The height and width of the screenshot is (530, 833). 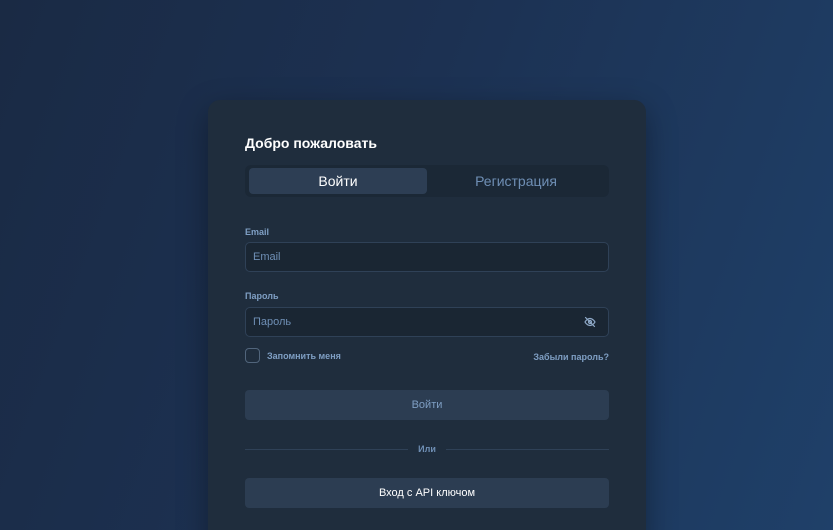 I want to click on divider-text: Или, so click(x=427, y=449).